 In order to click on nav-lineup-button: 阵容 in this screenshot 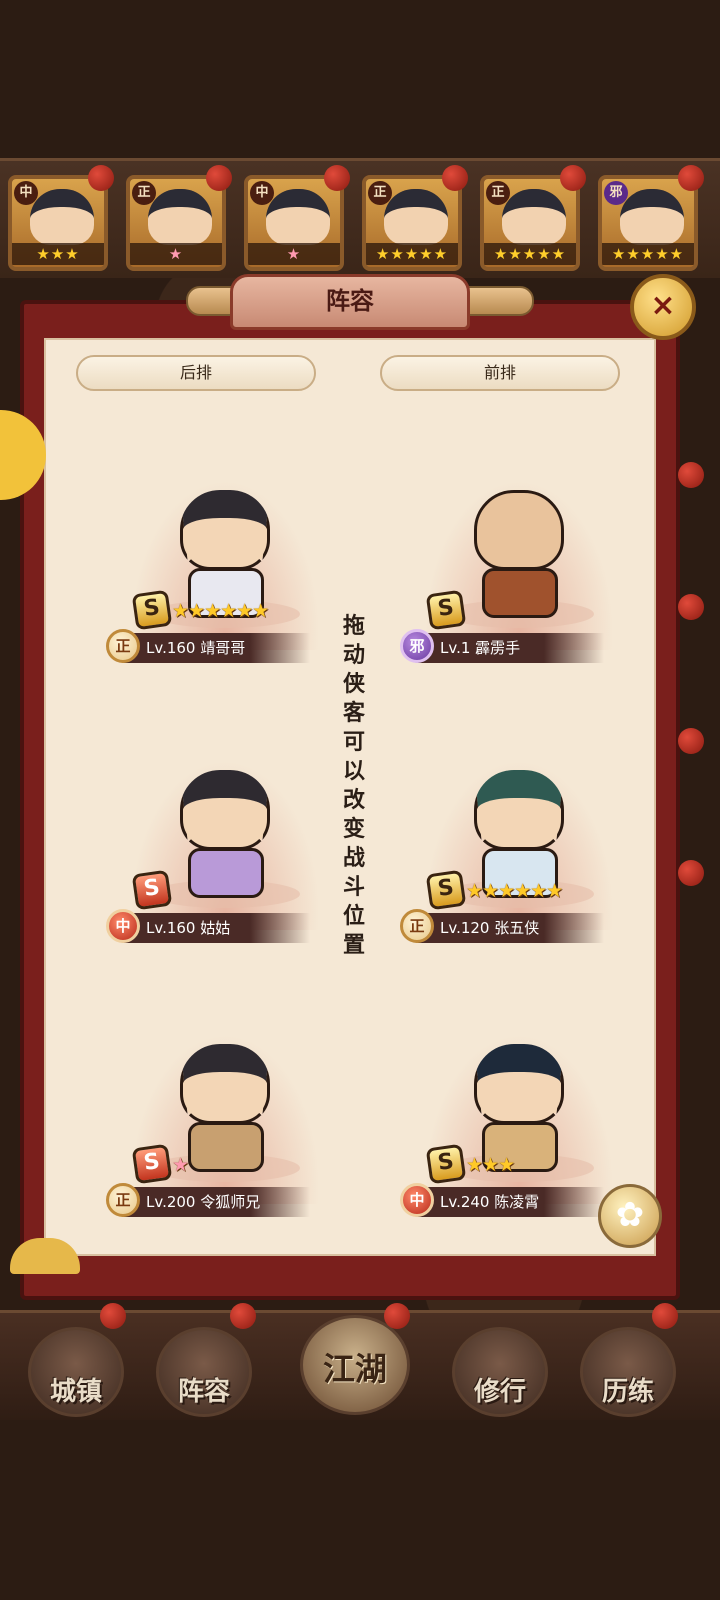, I will do `click(204, 1372)`.